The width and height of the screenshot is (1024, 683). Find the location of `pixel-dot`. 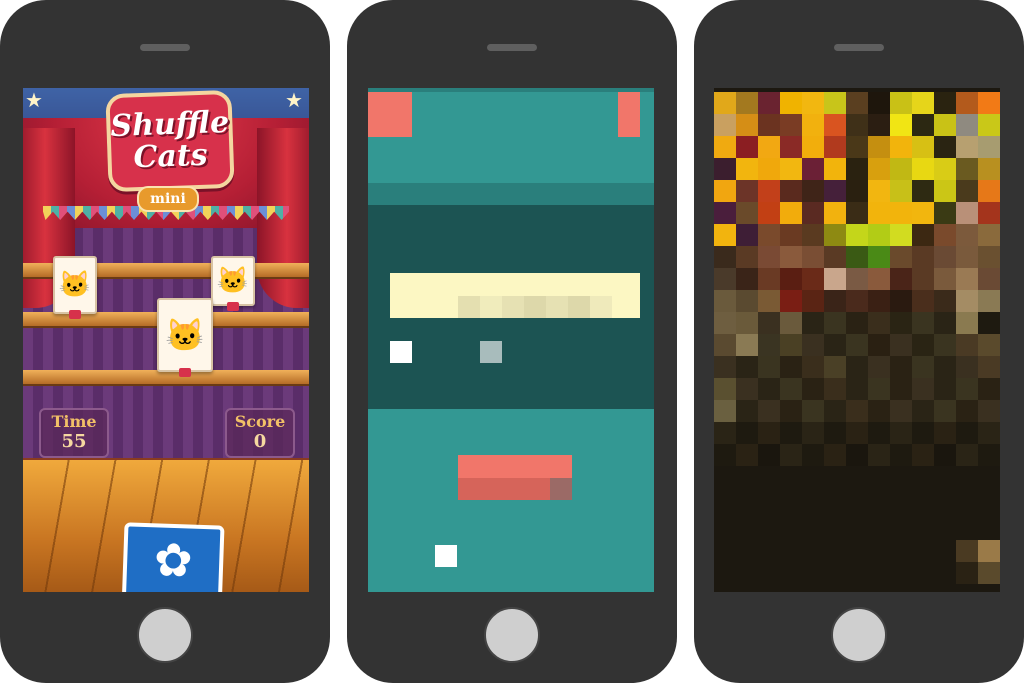

pixel-dot is located at coordinates (446, 556).